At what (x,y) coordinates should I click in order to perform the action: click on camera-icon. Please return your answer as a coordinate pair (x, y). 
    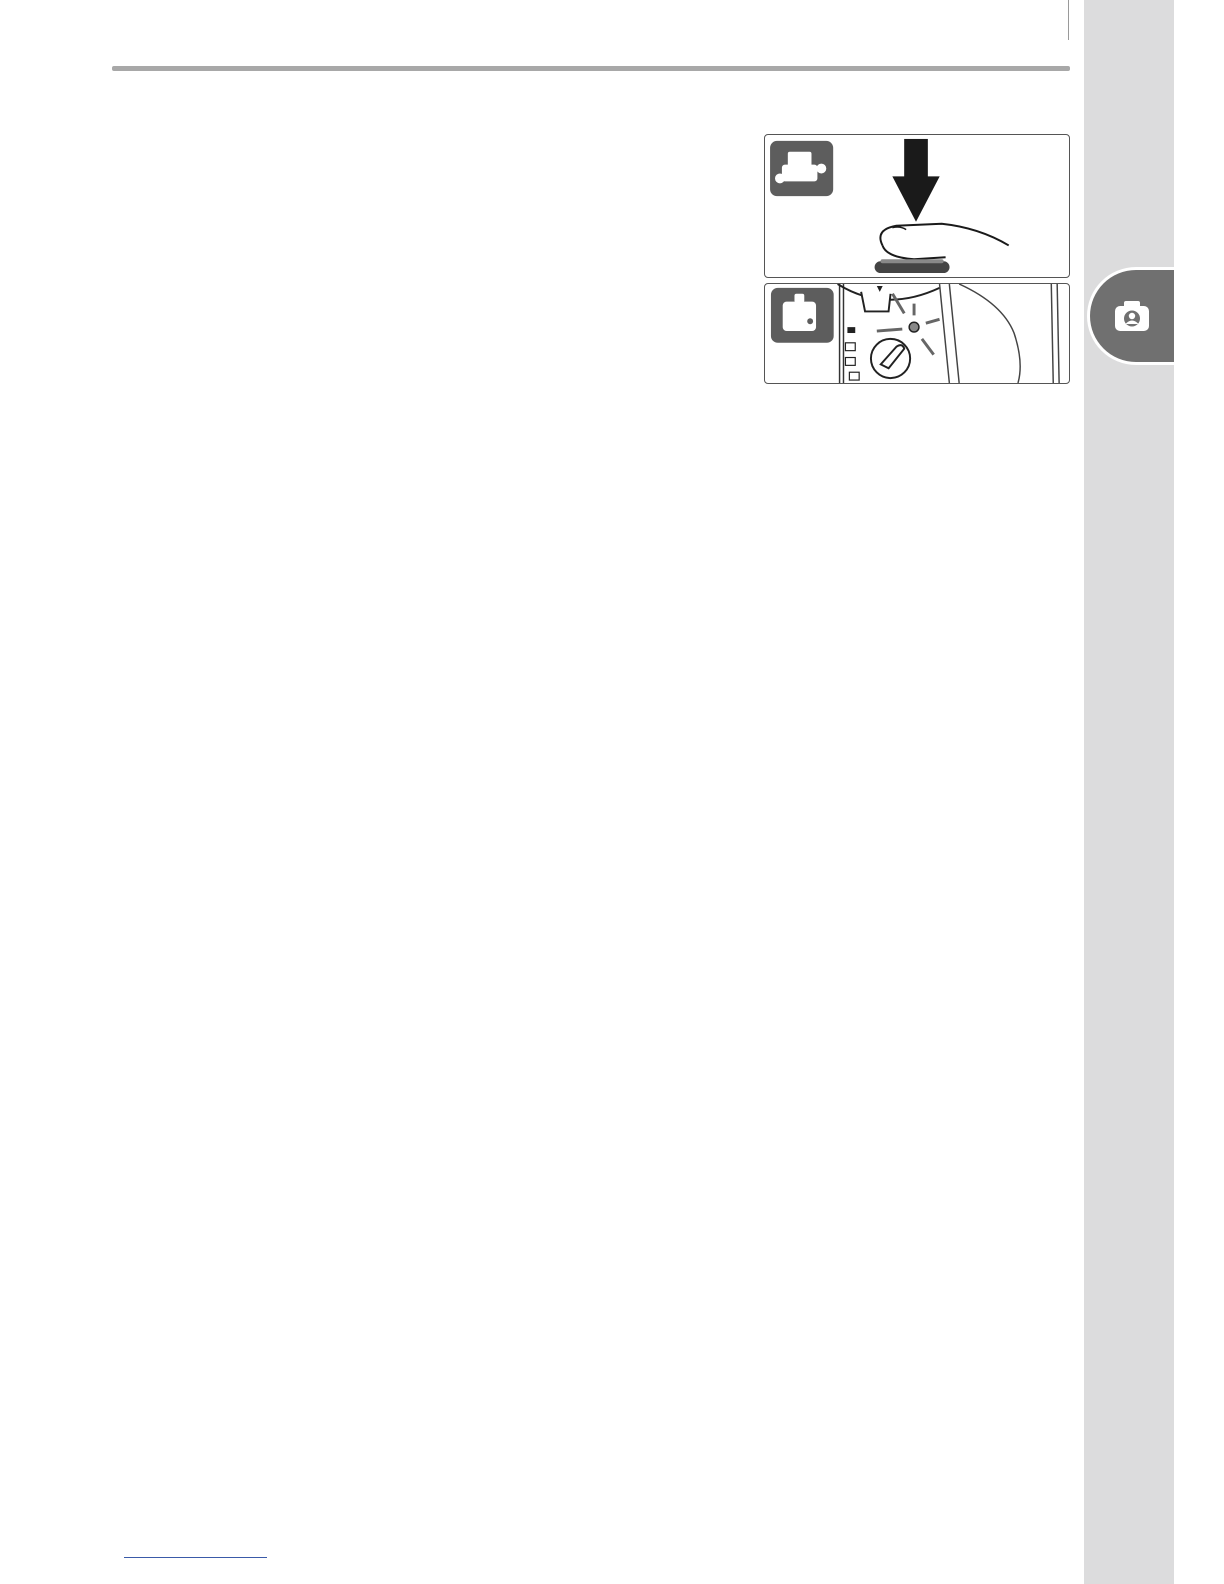
    Looking at the image, I should click on (1132, 316).